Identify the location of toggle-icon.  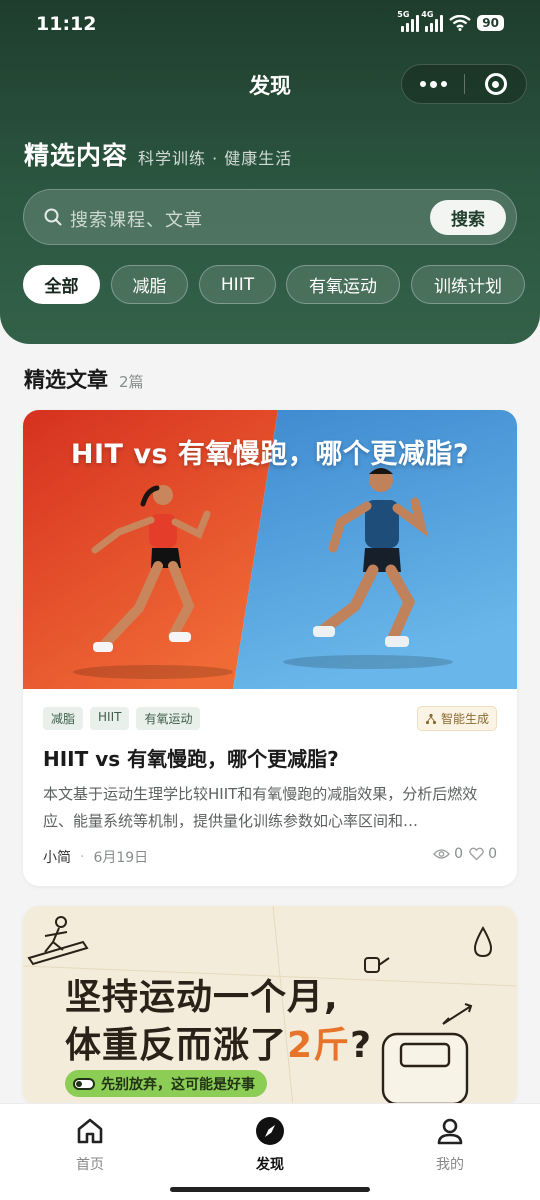
(84, 1083).